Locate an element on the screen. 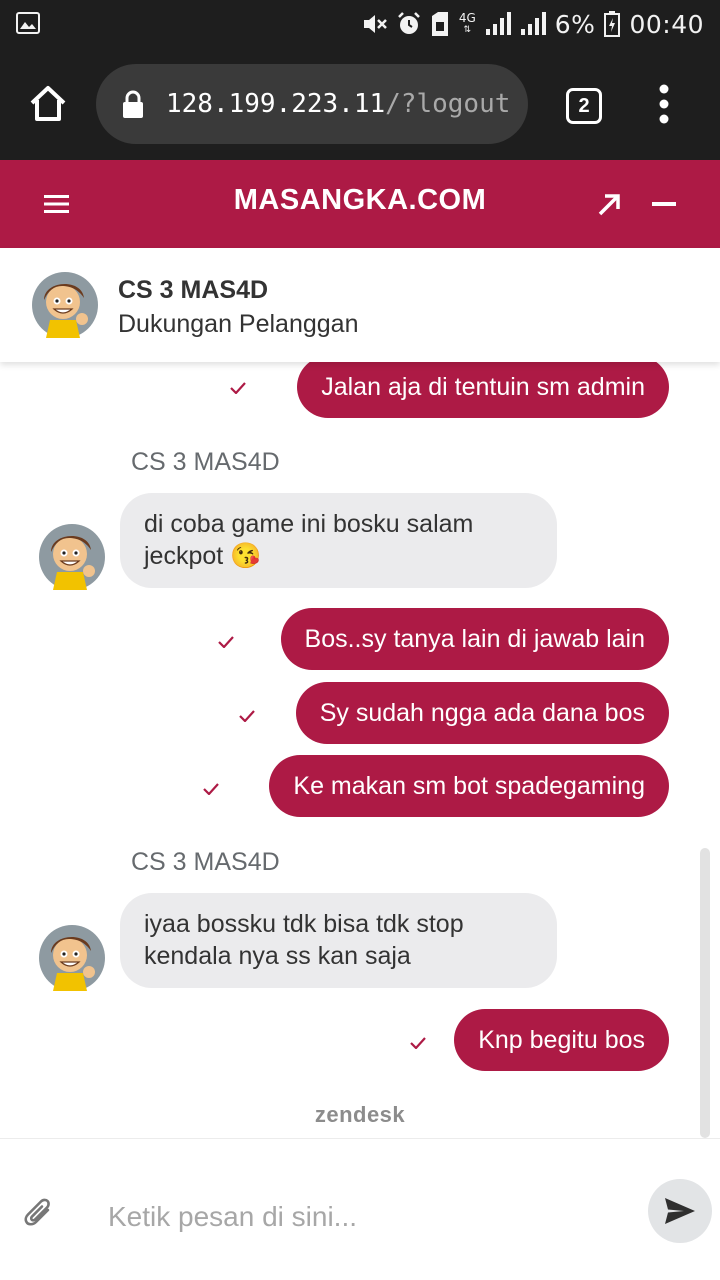 The height and width of the screenshot is (1280, 720). url-host: 128.199.223.11 is located at coordinates (276, 104).